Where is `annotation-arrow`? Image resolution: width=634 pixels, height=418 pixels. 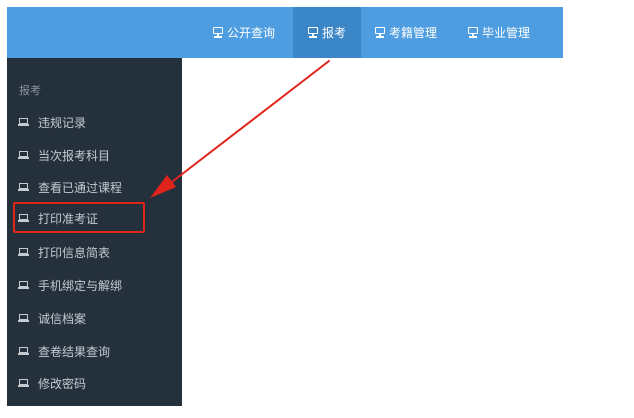
annotation-arrow is located at coordinates (240, 129).